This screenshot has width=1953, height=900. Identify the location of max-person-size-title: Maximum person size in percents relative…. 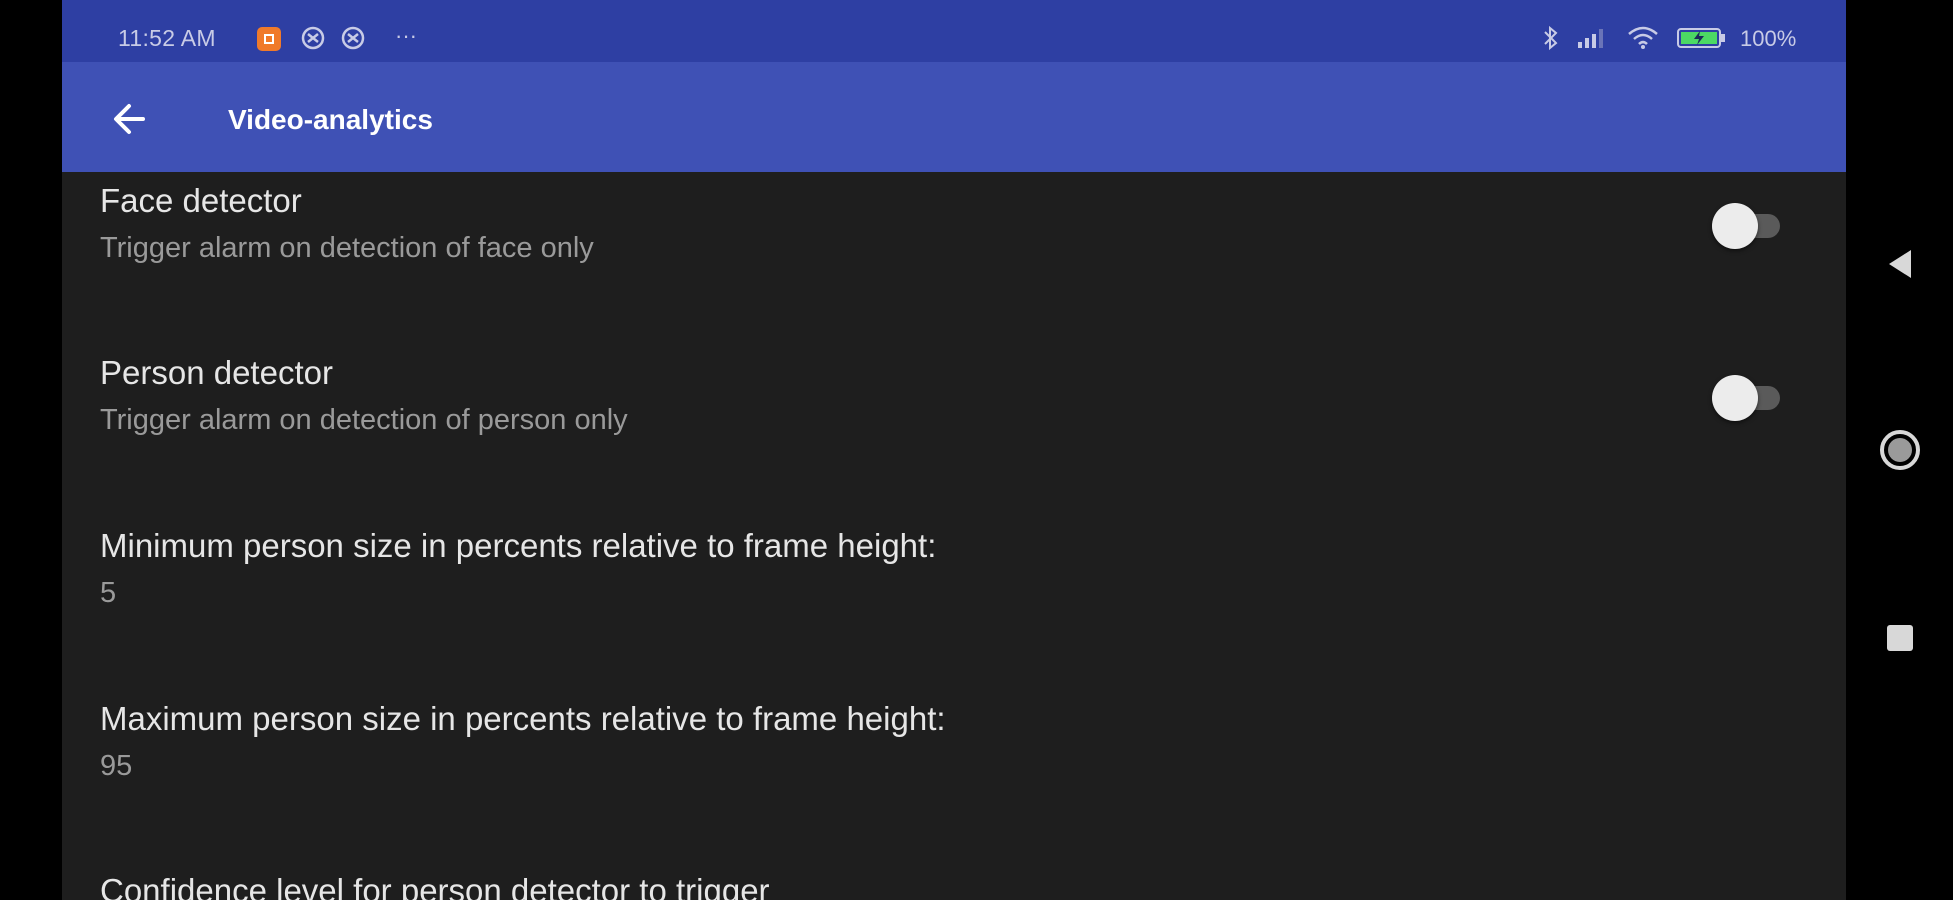
(523, 718).